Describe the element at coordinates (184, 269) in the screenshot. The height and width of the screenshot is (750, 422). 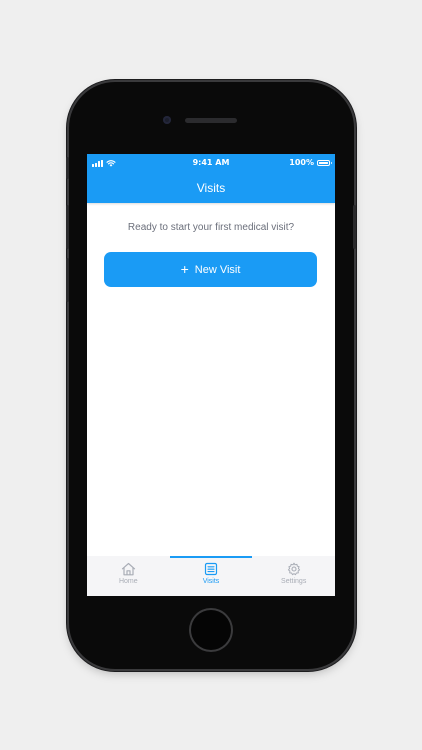
I see `plus-icon: +` at that location.